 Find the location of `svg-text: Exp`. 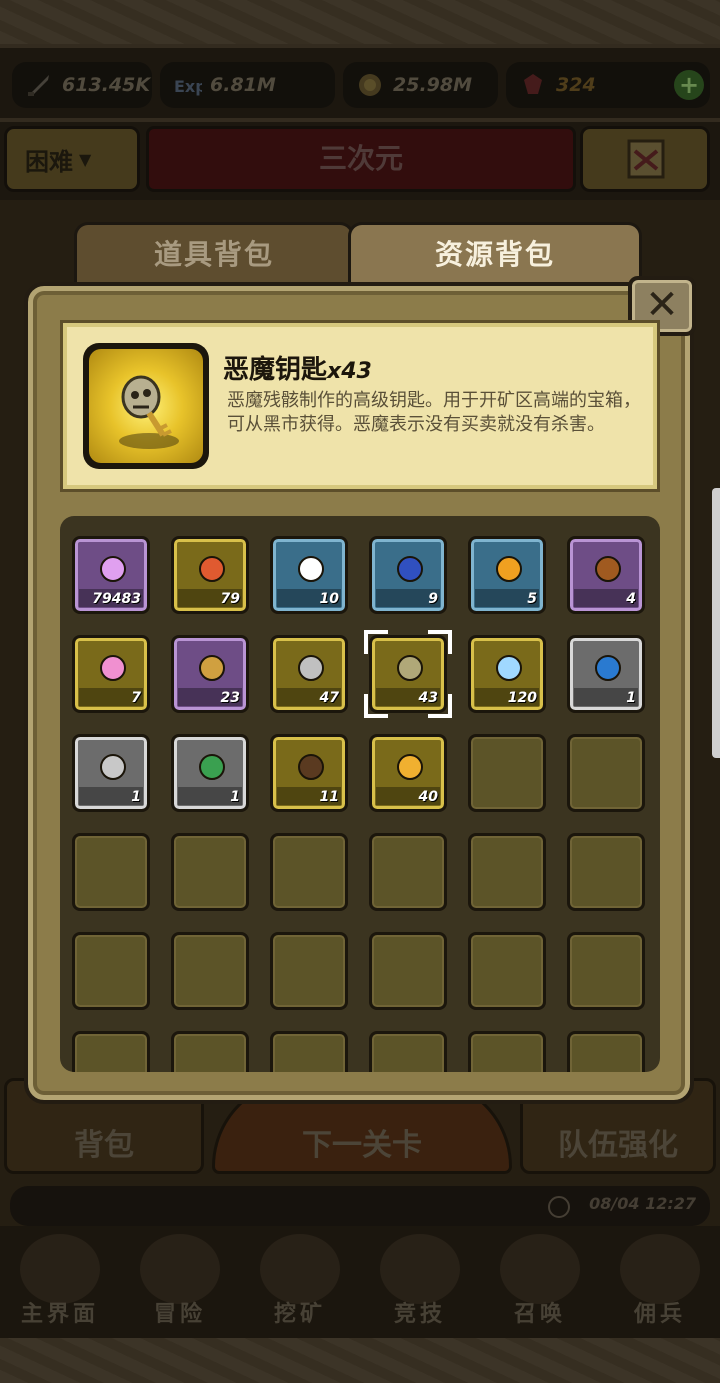

svg-text: Exp is located at coordinates (188, 86).